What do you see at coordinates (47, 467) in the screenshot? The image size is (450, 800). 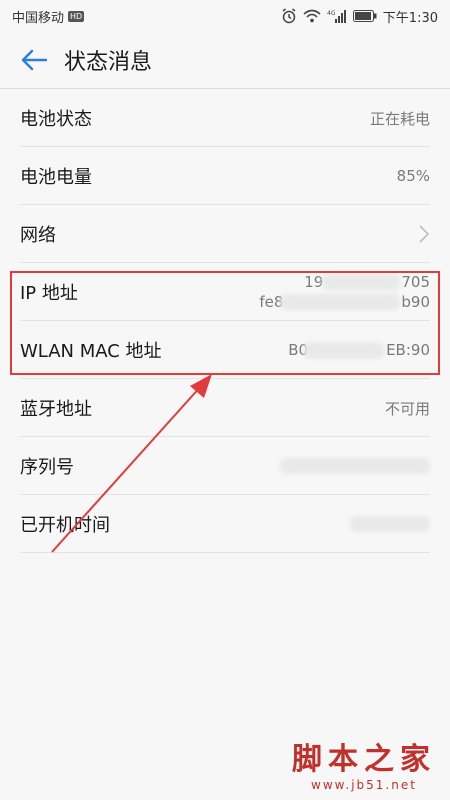 I see `serial-number-label: 序列号` at bounding box center [47, 467].